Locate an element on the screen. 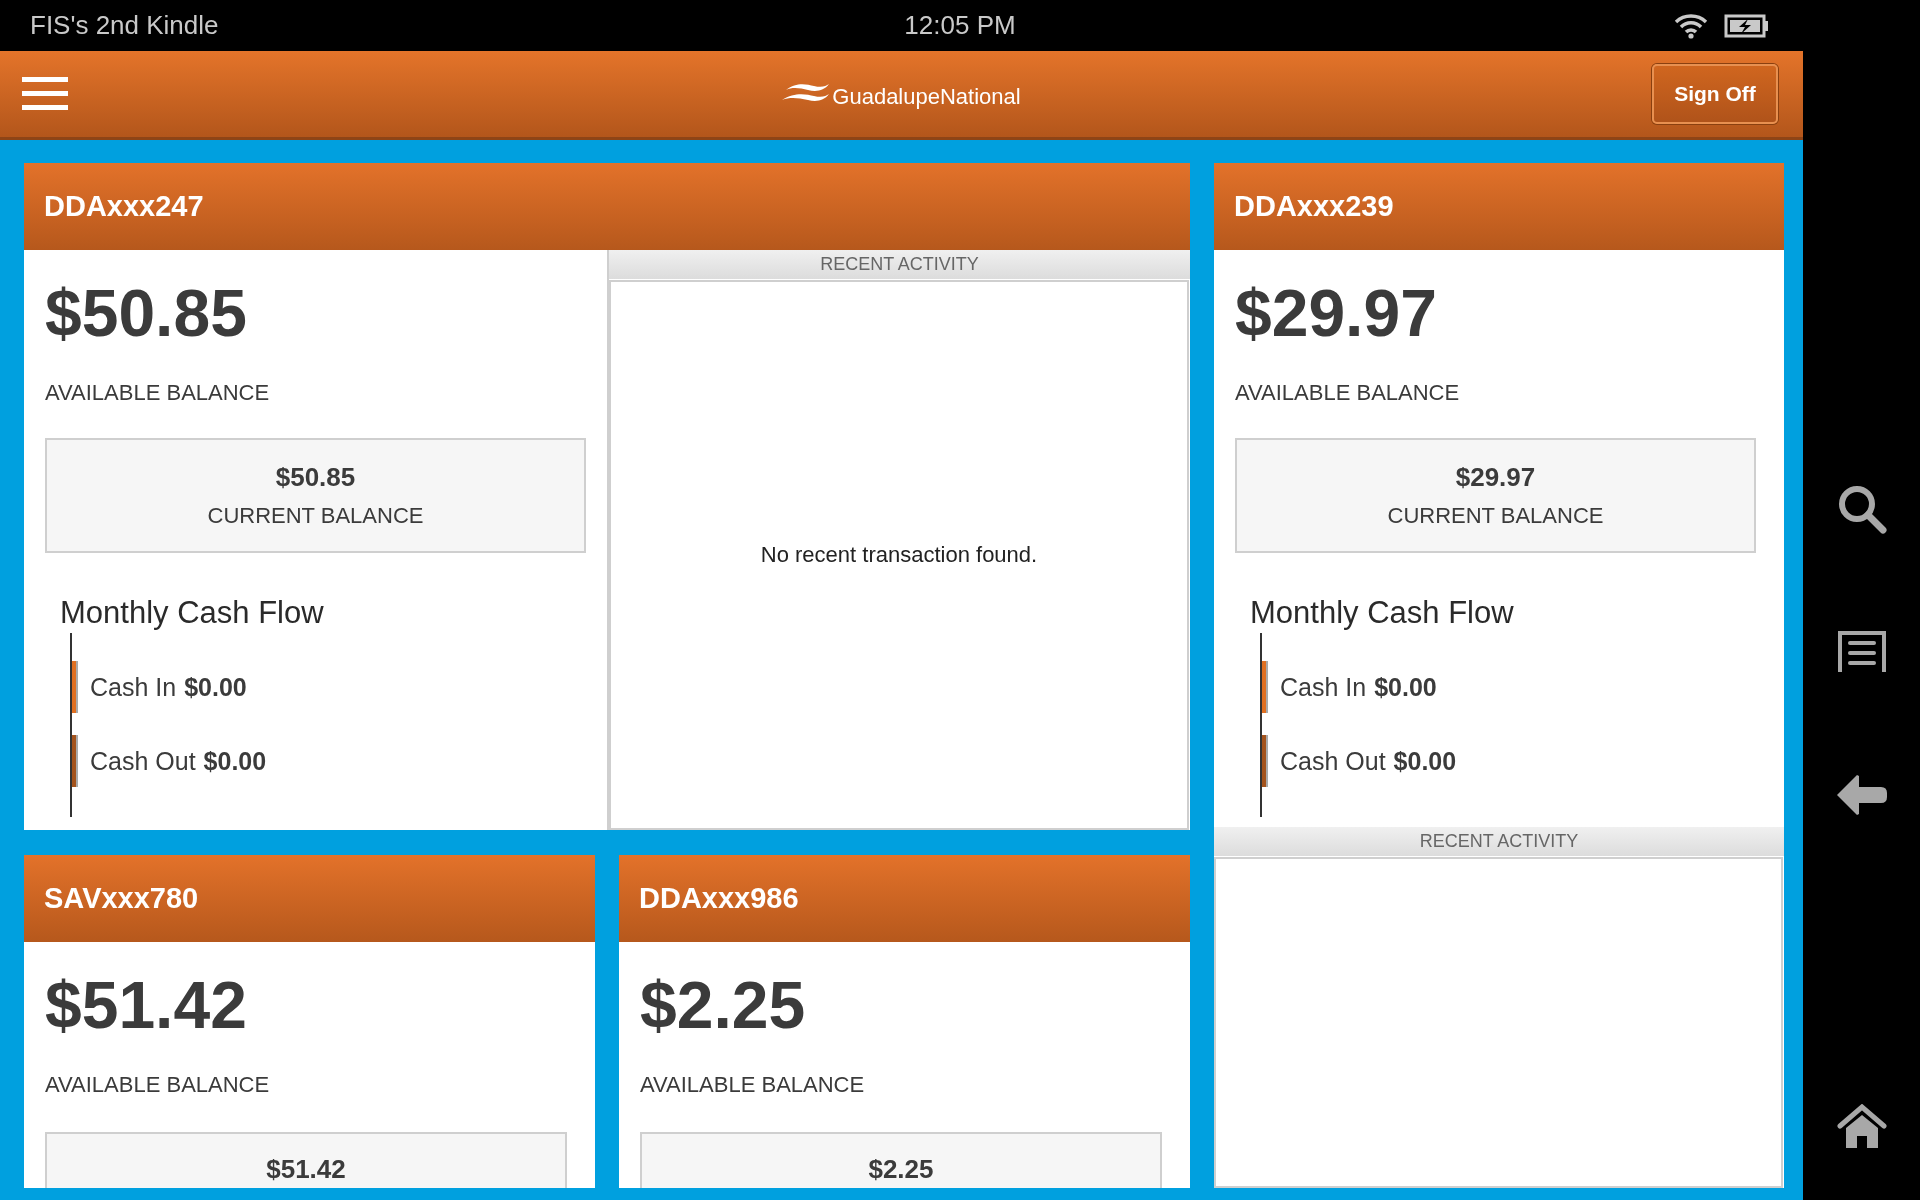 Image resolution: width=1920 pixels, height=1200 pixels. available-balance-amount: $50.85 is located at coordinates (146, 313).